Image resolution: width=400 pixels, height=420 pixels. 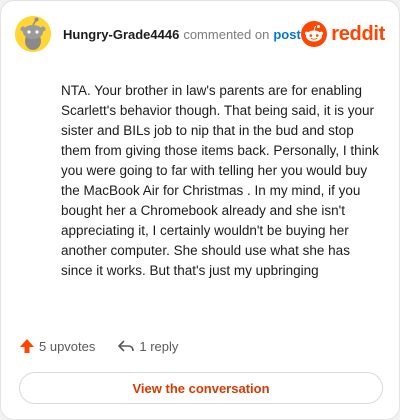 What do you see at coordinates (27, 346) in the screenshot?
I see `upvote-arrow-icon` at bounding box center [27, 346].